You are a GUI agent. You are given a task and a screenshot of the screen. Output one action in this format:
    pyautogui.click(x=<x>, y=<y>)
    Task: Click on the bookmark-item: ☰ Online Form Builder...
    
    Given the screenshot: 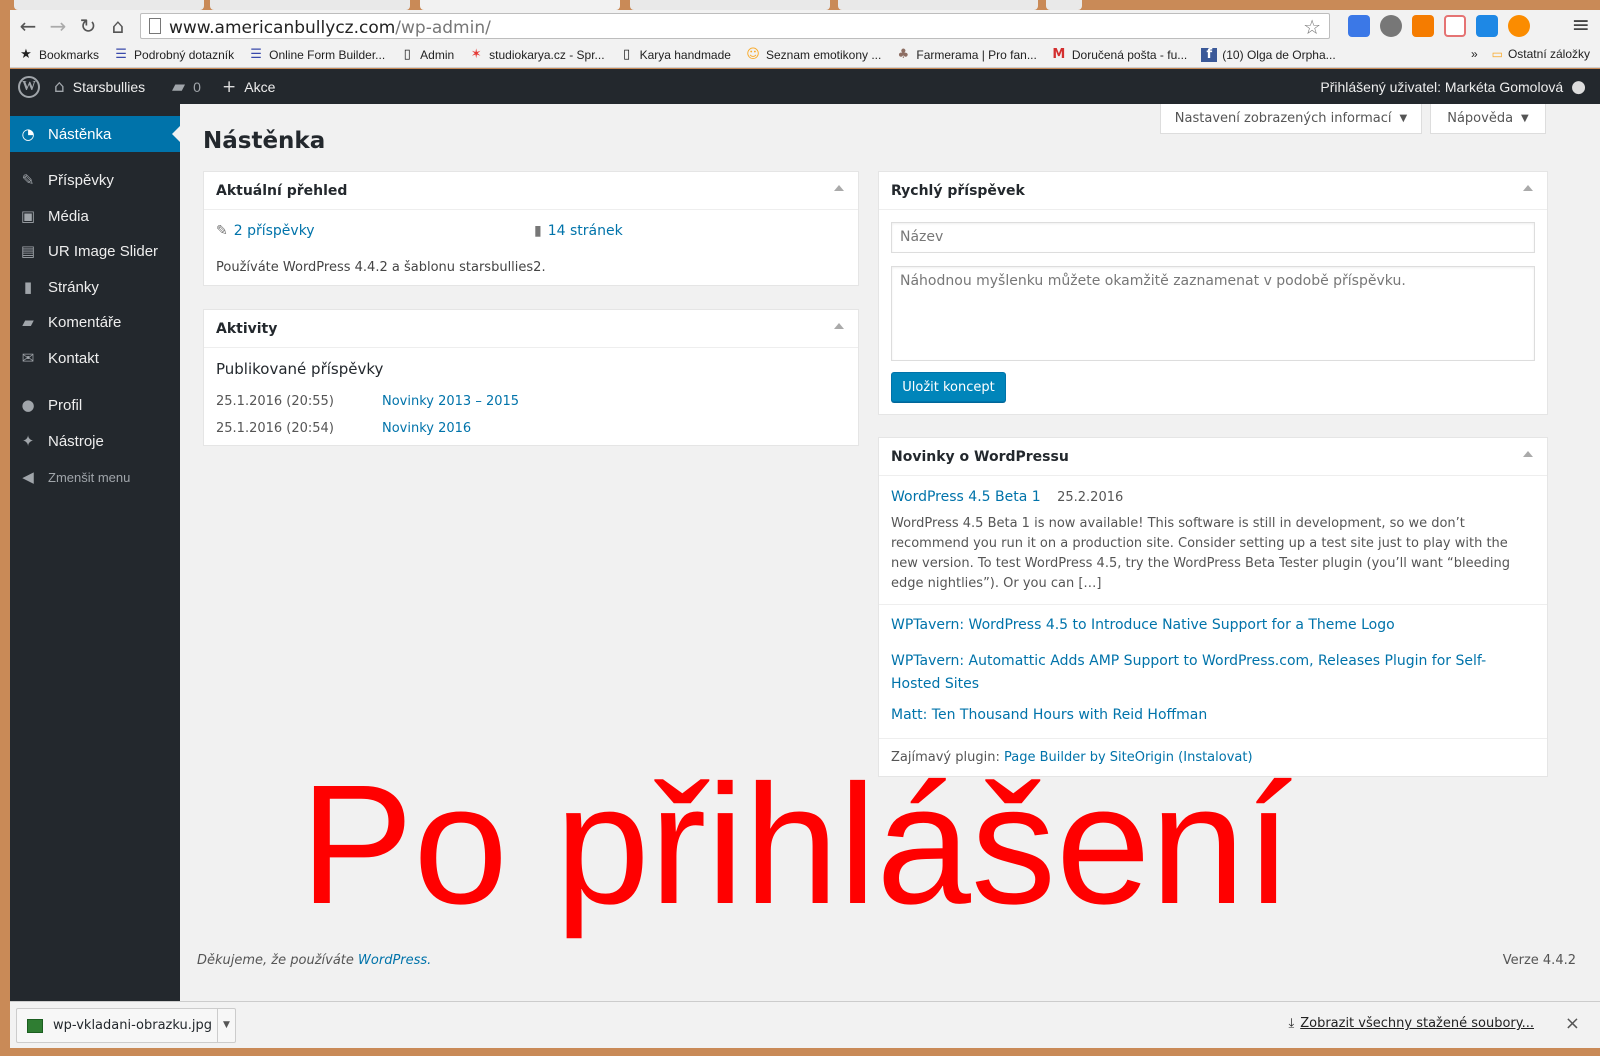 What is the action you would take?
    pyautogui.click(x=316, y=54)
    